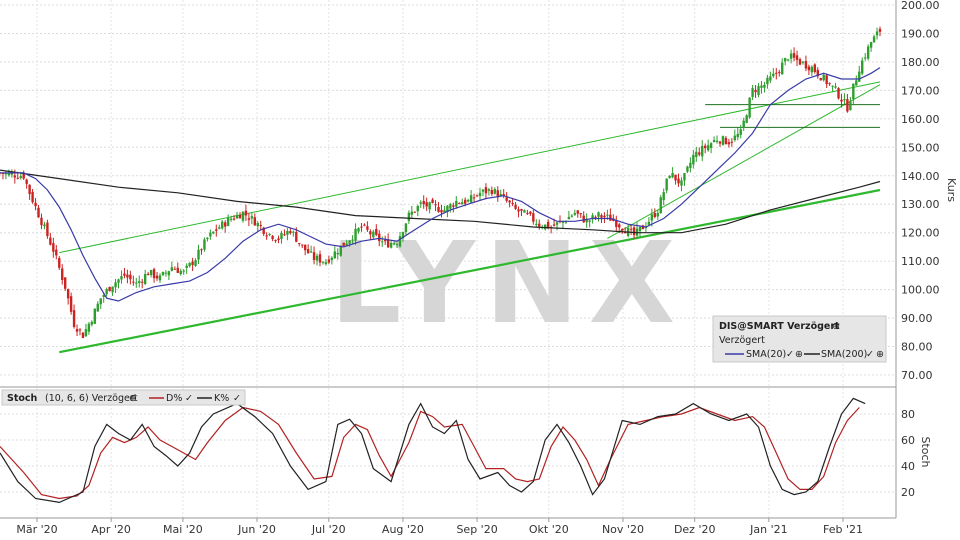 This screenshot has height=540, width=960. I want to click on price-tick-label: 190.00, so click(920, 33).